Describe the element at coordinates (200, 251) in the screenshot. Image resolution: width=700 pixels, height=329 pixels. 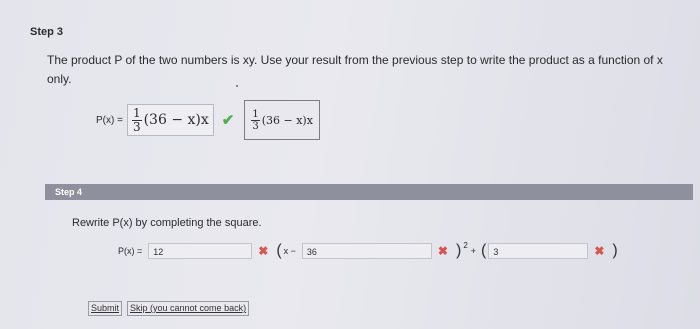
I see `coefficient-input: 12` at that location.